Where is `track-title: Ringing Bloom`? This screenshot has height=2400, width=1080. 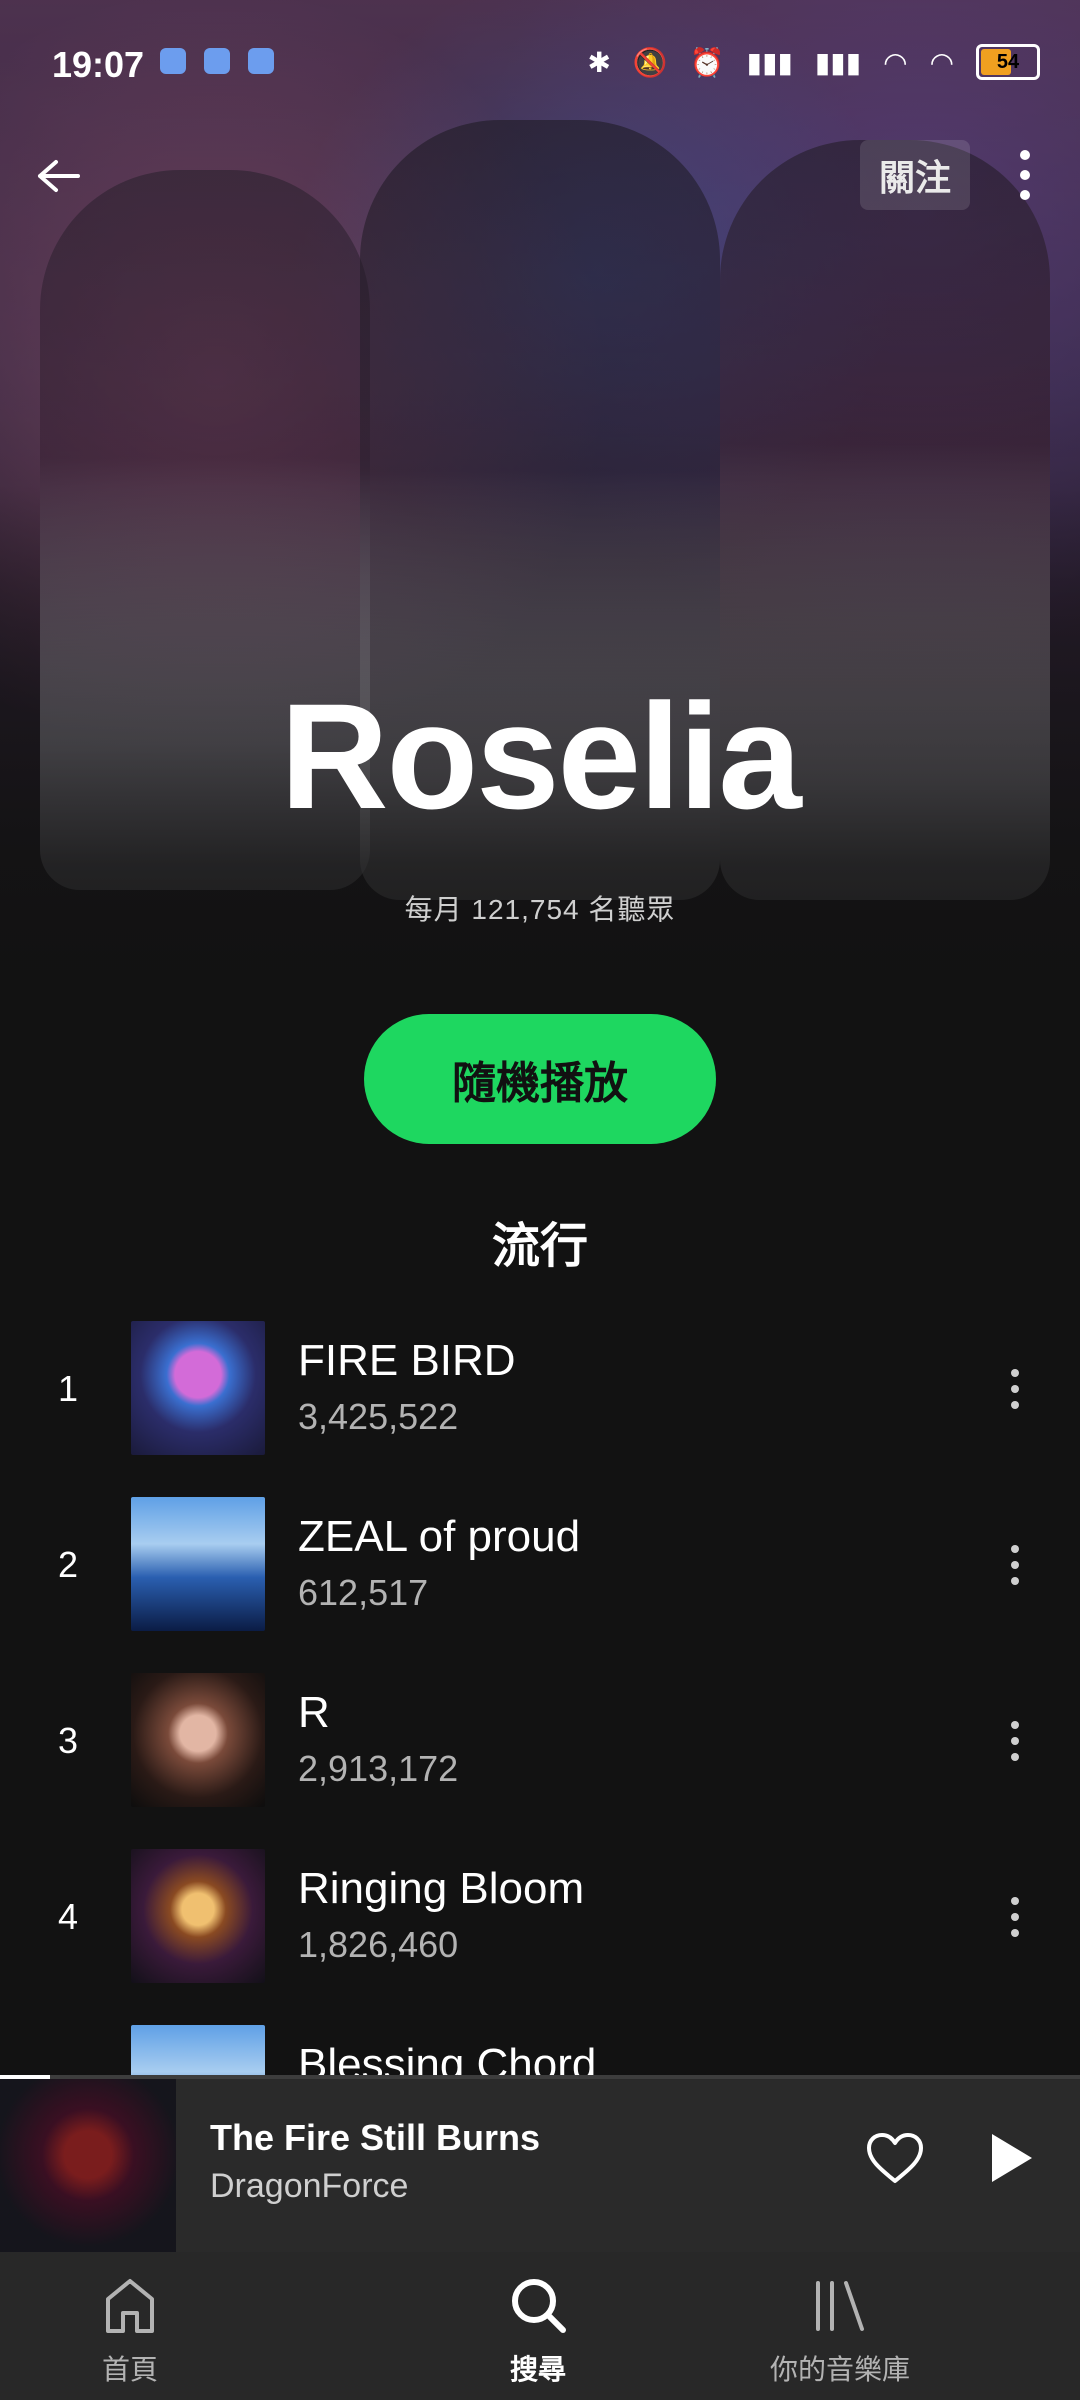 track-title: Ringing Bloom is located at coordinates (441, 1888).